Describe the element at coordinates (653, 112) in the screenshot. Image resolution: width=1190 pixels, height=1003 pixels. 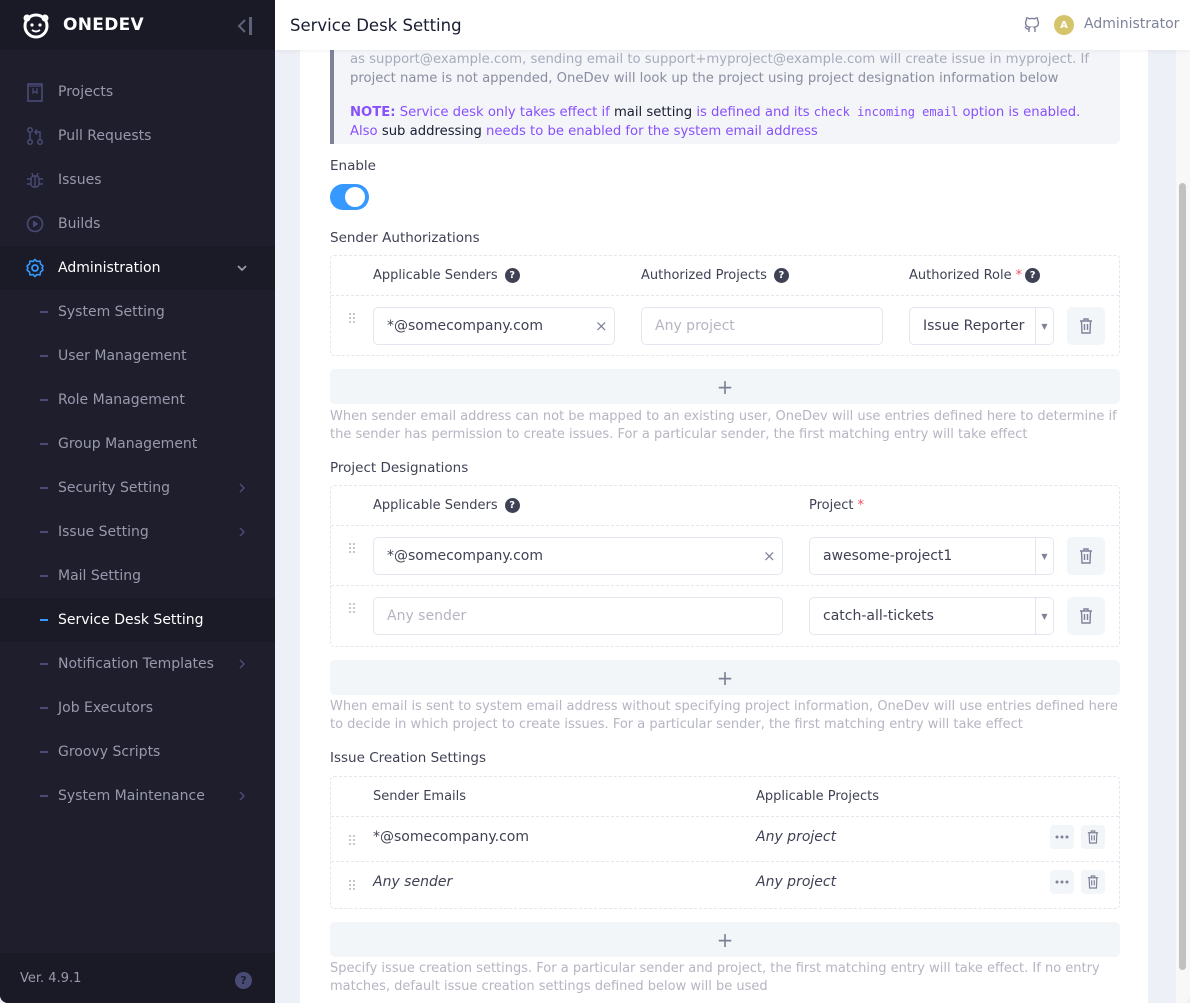
I see `mail-setting-link: mail setting` at that location.